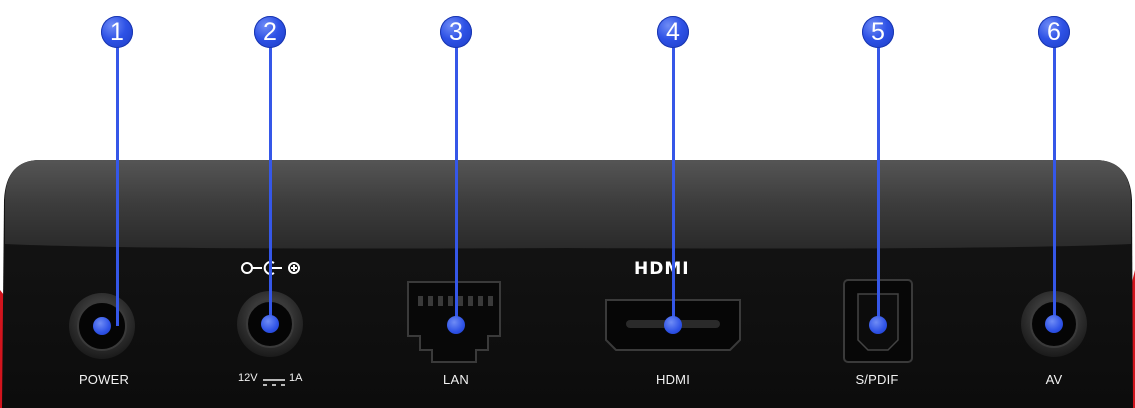 This screenshot has height=408, width=1135. What do you see at coordinates (673, 379) in the screenshot?
I see `label-hdmi: HDMI` at bounding box center [673, 379].